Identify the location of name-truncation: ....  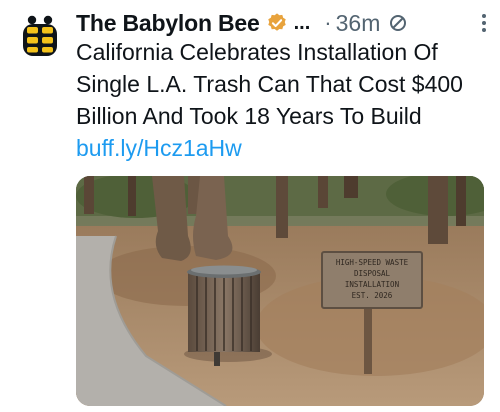
(302, 22).